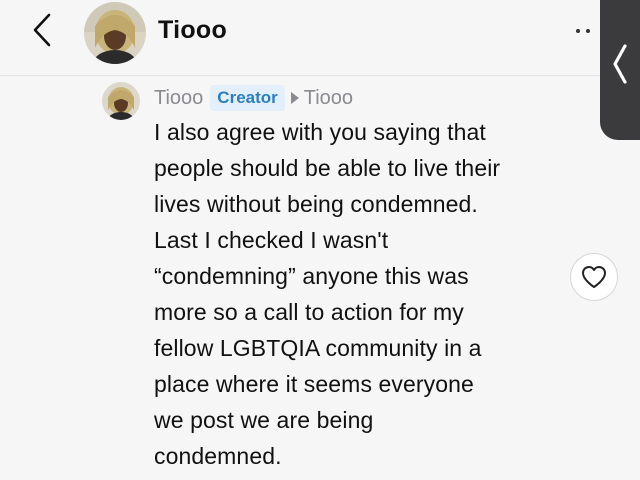  Describe the element at coordinates (115, 33) in the screenshot. I see `avatar` at that location.